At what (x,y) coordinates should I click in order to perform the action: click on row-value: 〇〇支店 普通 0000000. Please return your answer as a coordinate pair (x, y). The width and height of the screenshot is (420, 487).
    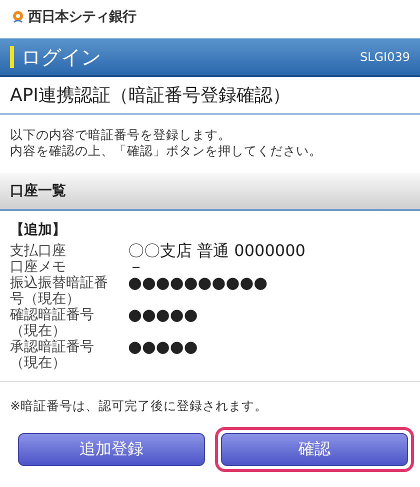
    Looking at the image, I should click on (217, 251).